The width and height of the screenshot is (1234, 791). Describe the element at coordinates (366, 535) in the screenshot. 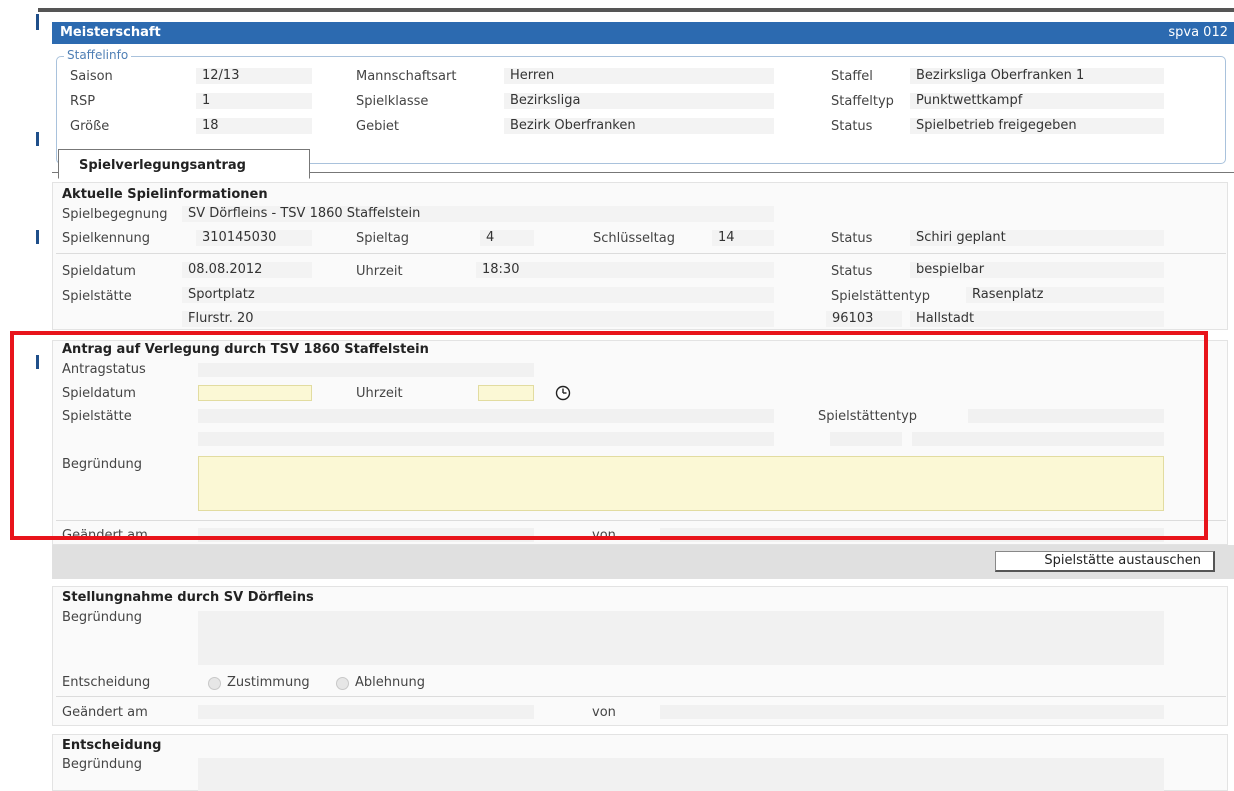

I see `antrag-geaendert-value` at that location.